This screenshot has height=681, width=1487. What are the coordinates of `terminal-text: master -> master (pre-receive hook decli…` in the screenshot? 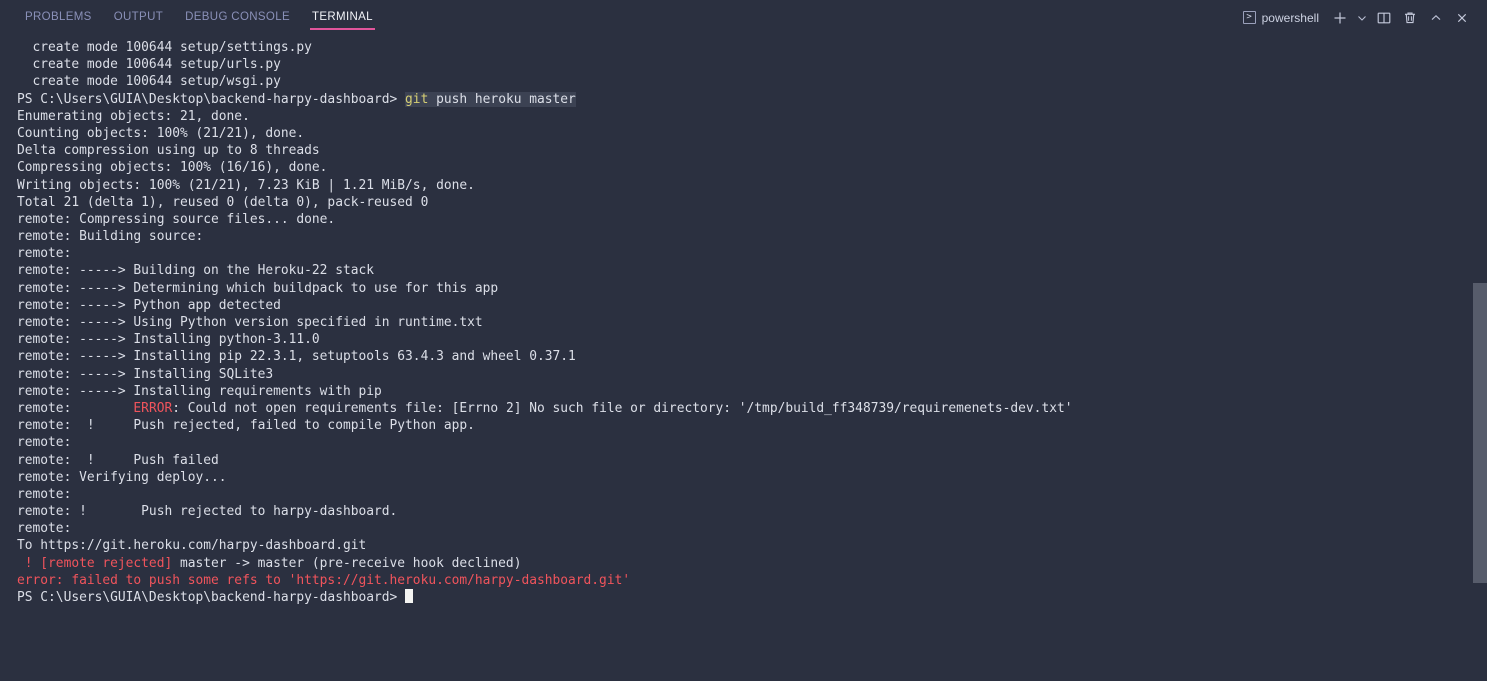 It's located at (347, 563).